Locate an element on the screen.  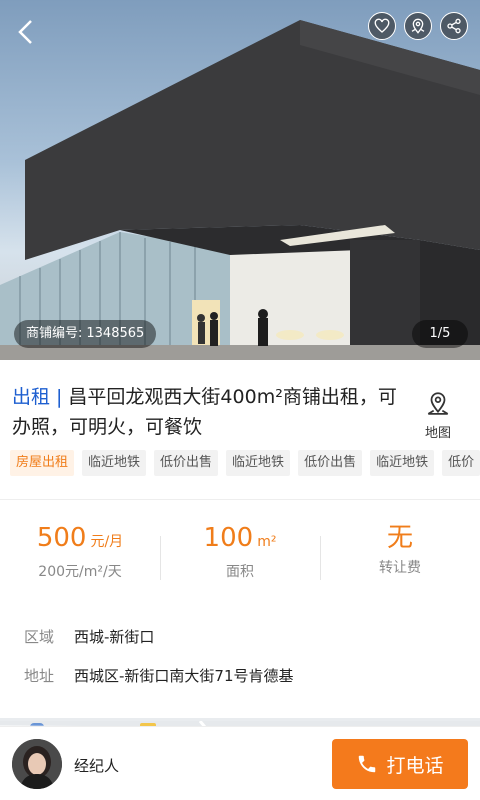
stats-row: 500 元/月 200元/m²/天 100 m² 面积 无 转让费 is located at coordinates (240, 555).